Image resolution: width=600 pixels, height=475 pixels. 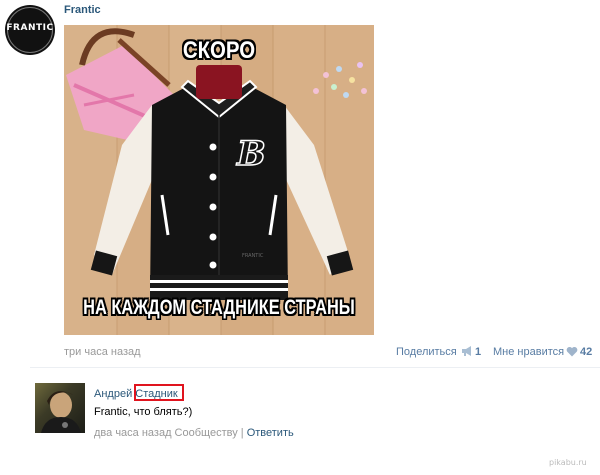 I want to click on like-button: Мне нравится, so click(x=528, y=352).